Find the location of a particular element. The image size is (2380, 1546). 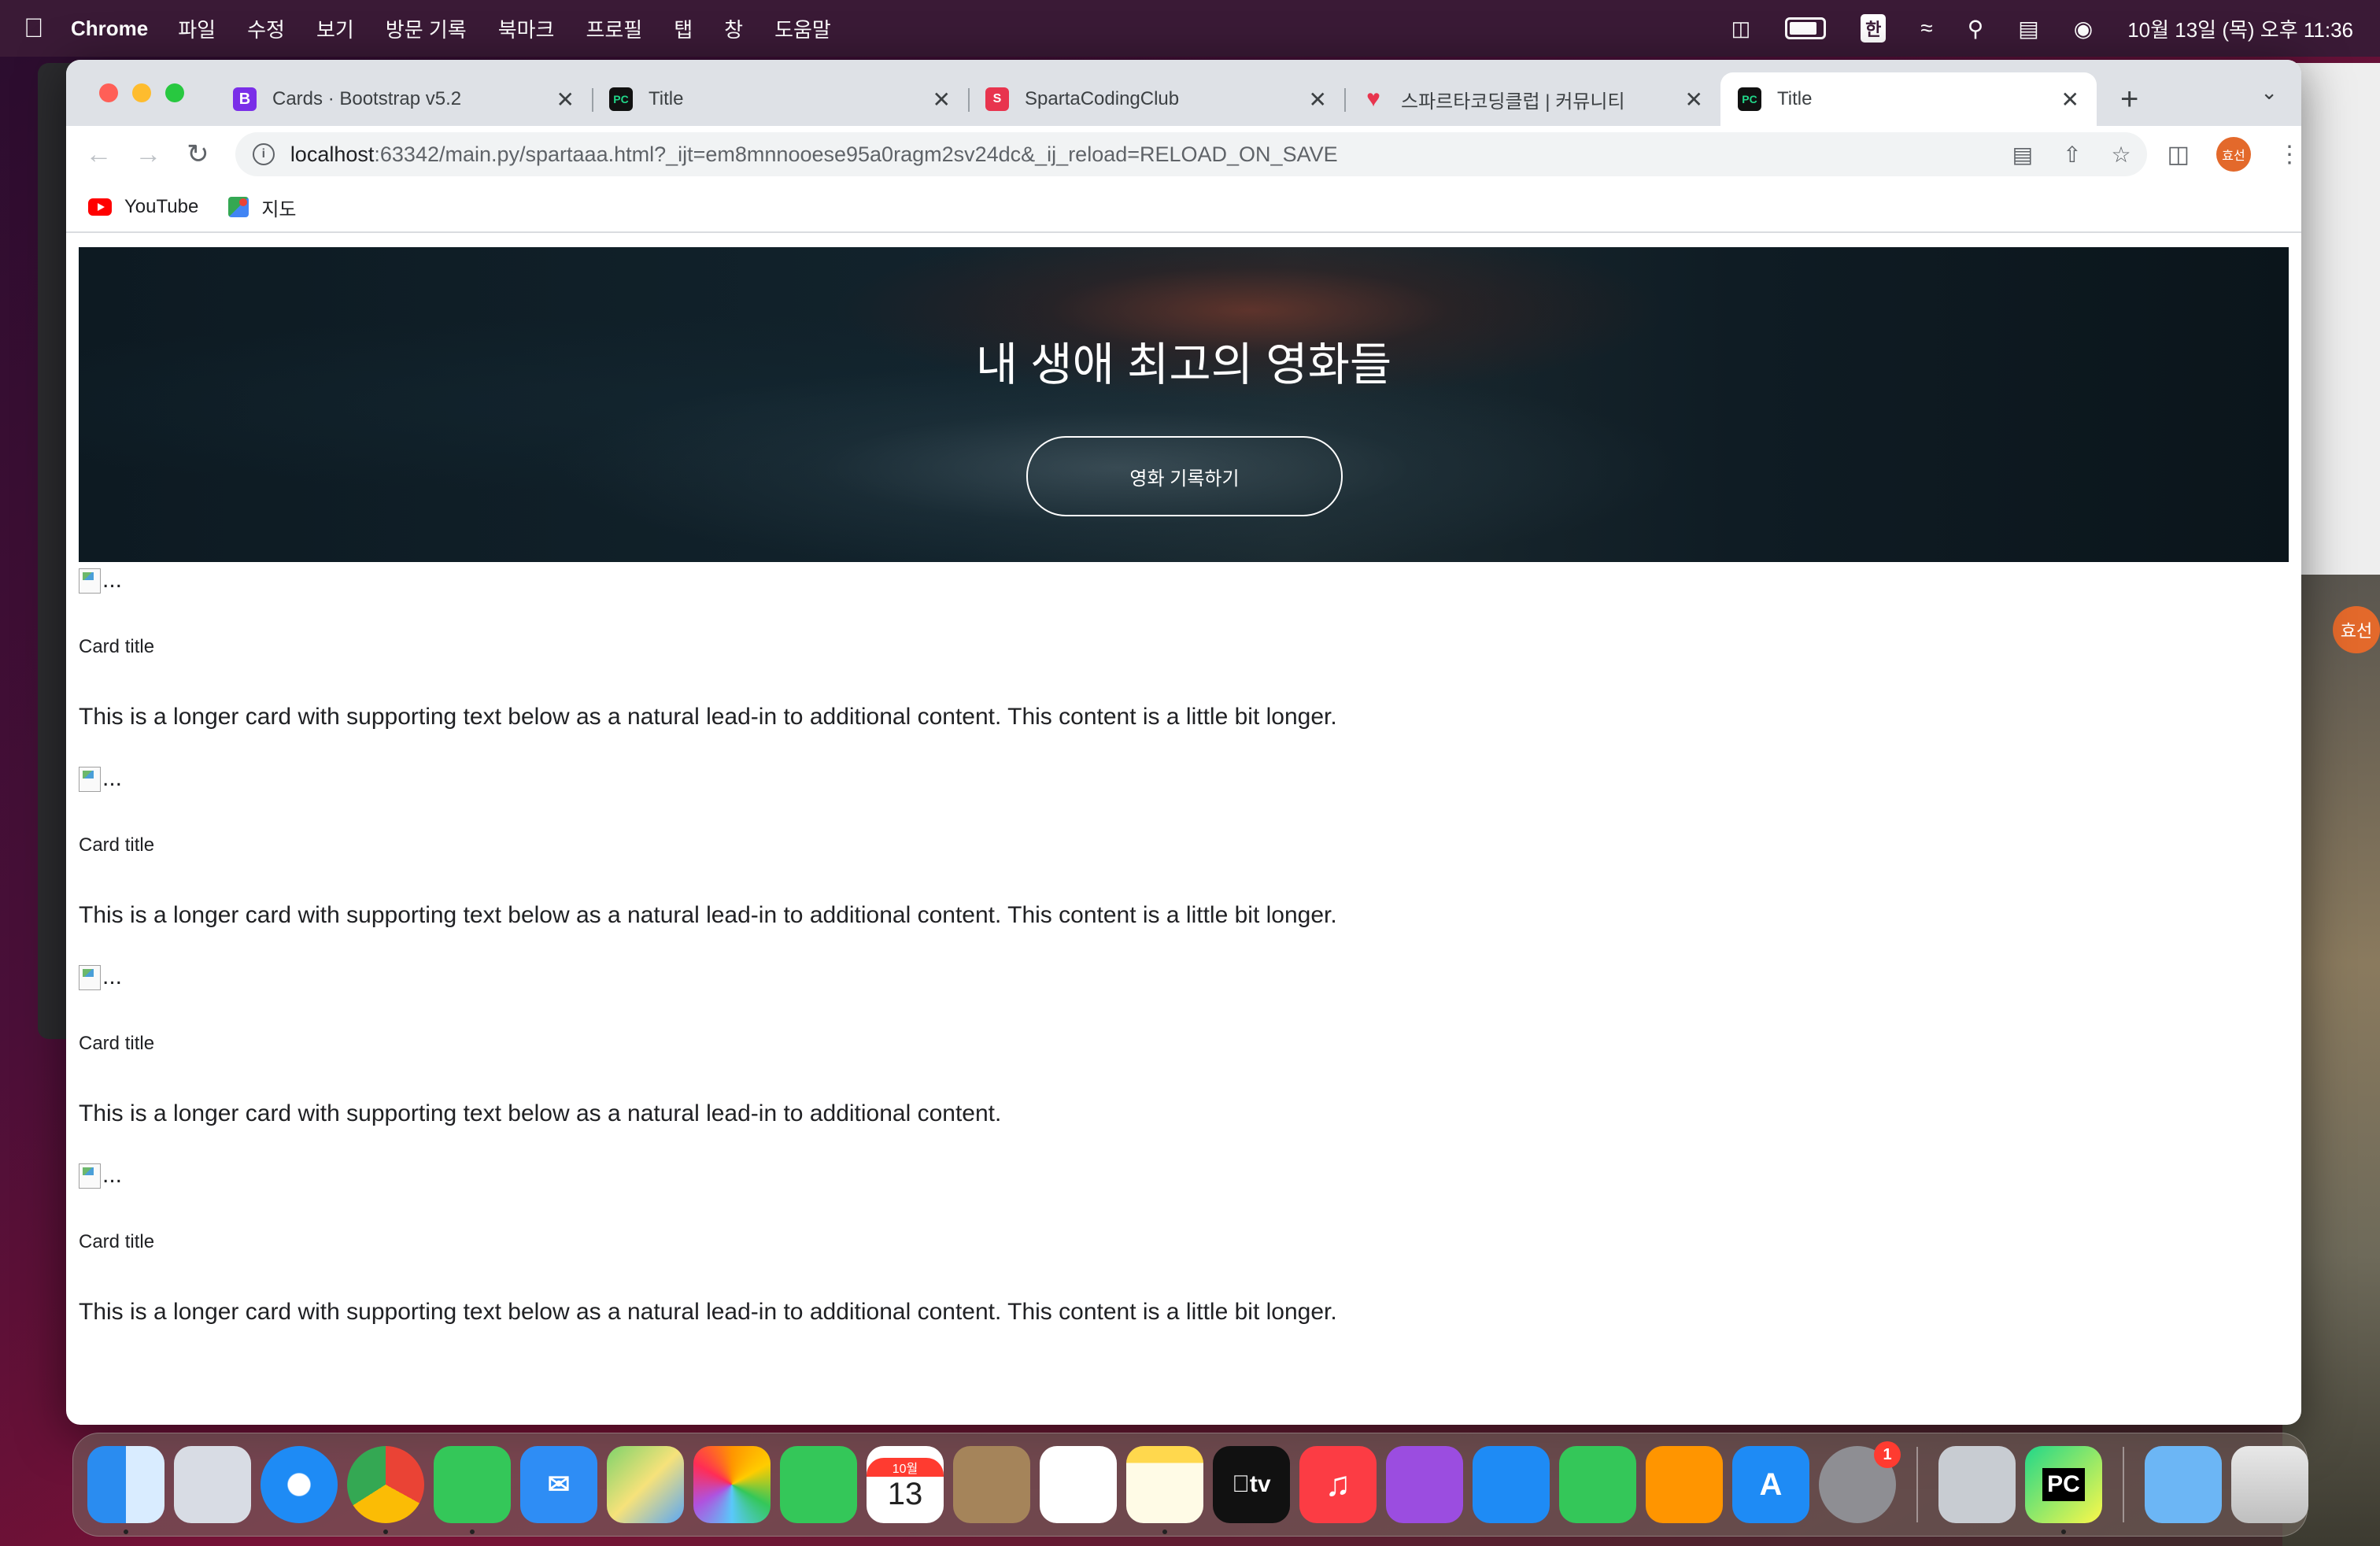

share-icon: ⇧ is located at coordinates (2072, 155).